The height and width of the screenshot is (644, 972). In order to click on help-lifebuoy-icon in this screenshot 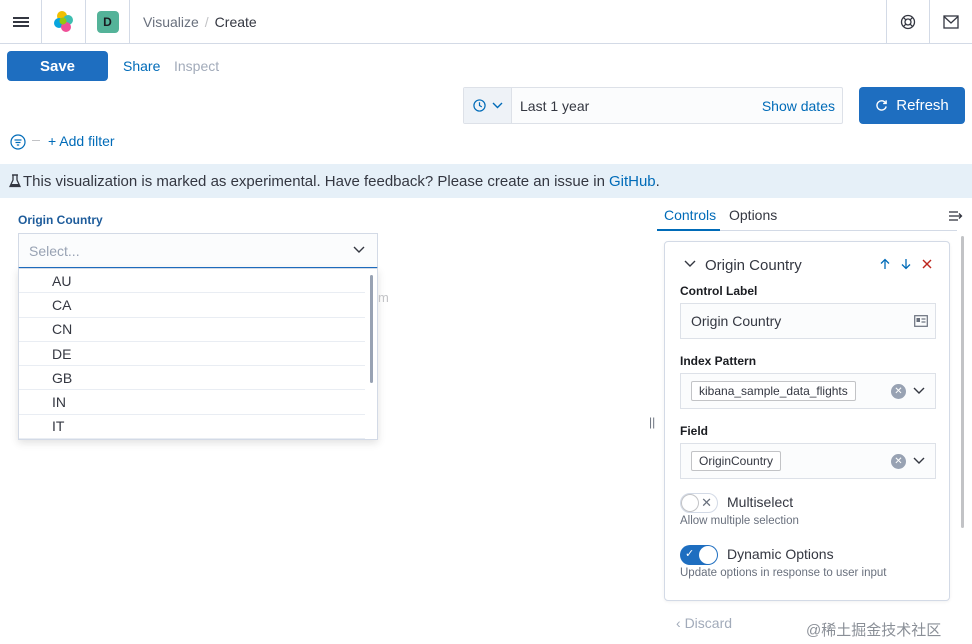, I will do `click(908, 22)`.